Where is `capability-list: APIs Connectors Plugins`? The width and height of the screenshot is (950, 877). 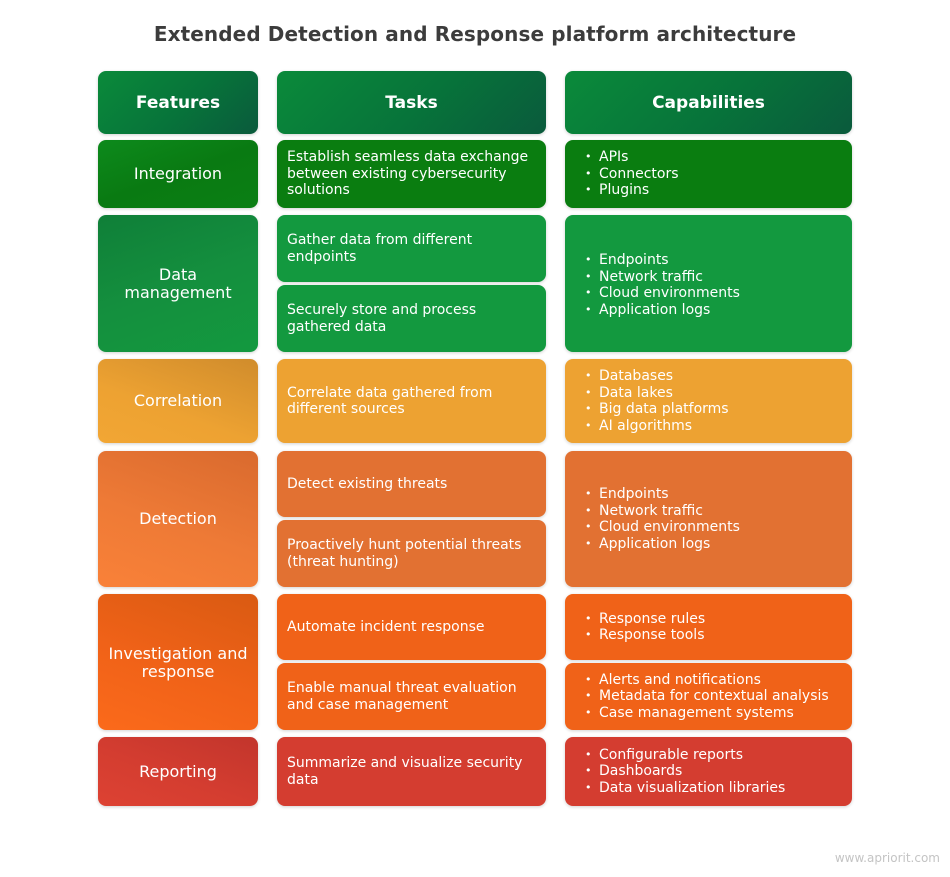 capability-list: APIs Connectors Plugins is located at coordinates (632, 174).